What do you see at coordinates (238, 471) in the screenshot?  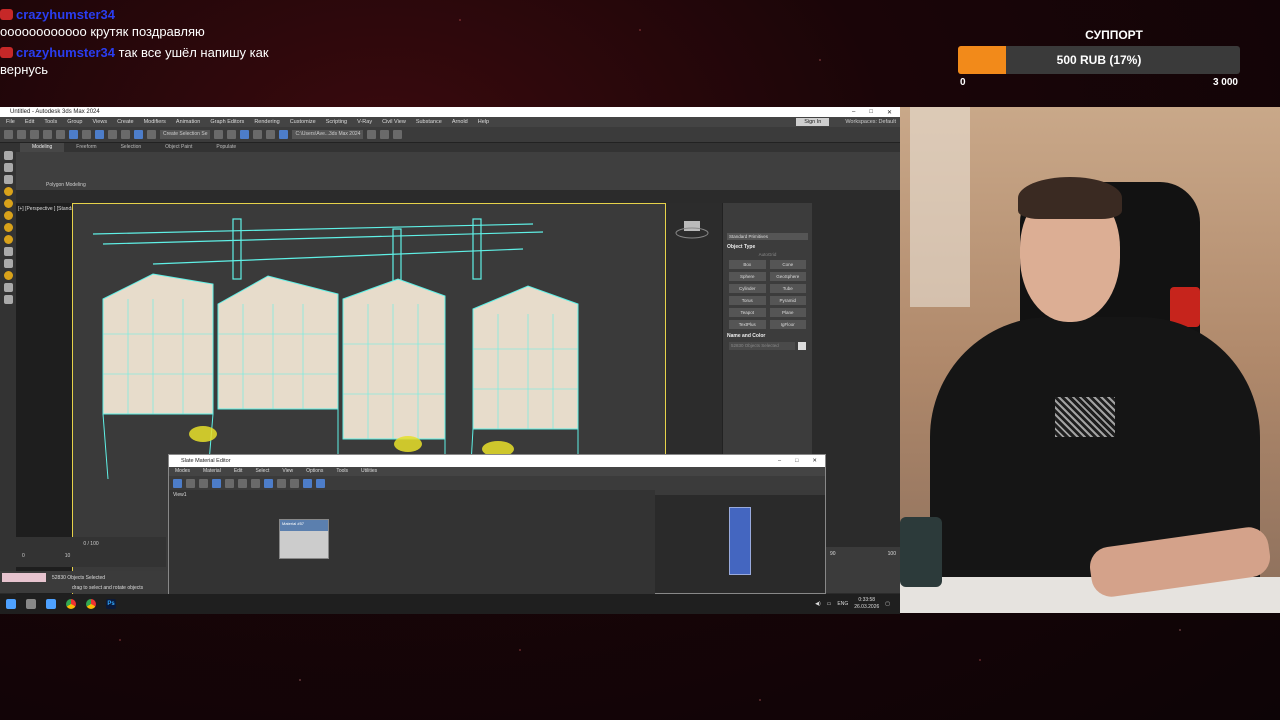 I see `slate-menu-edit: Edit` at bounding box center [238, 471].